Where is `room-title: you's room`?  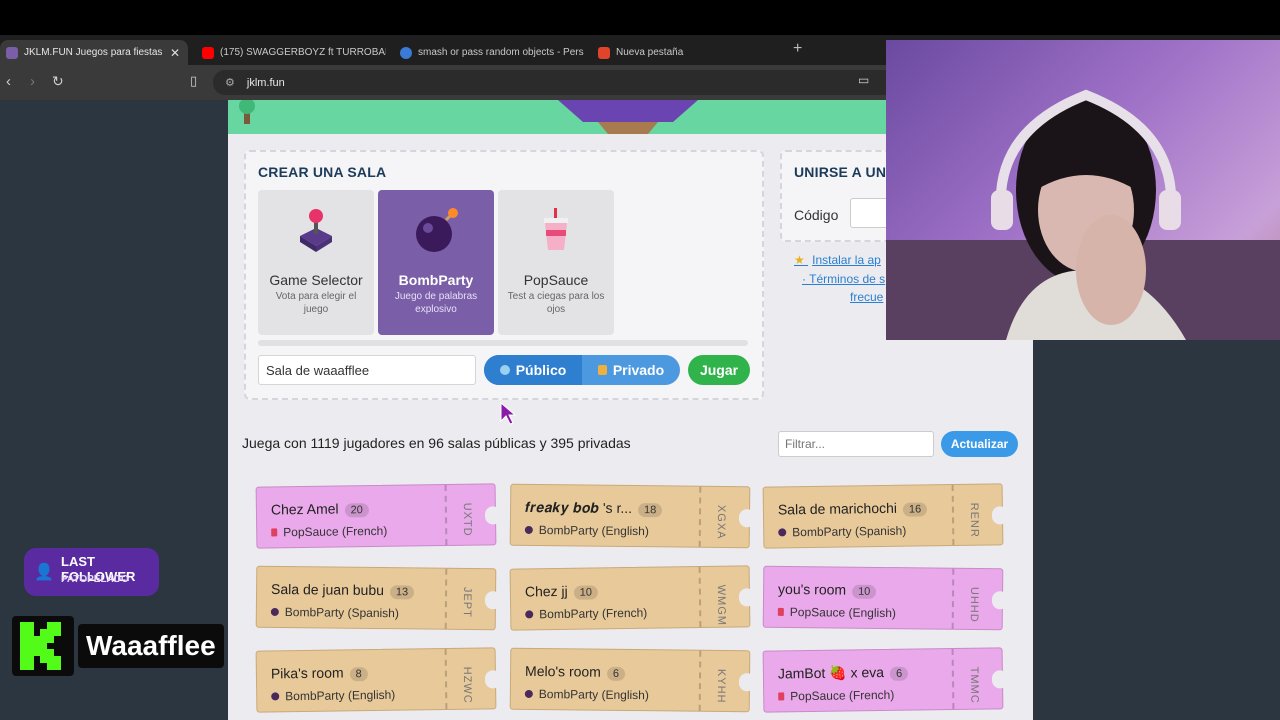 room-title: you's room is located at coordinates (812, 589).